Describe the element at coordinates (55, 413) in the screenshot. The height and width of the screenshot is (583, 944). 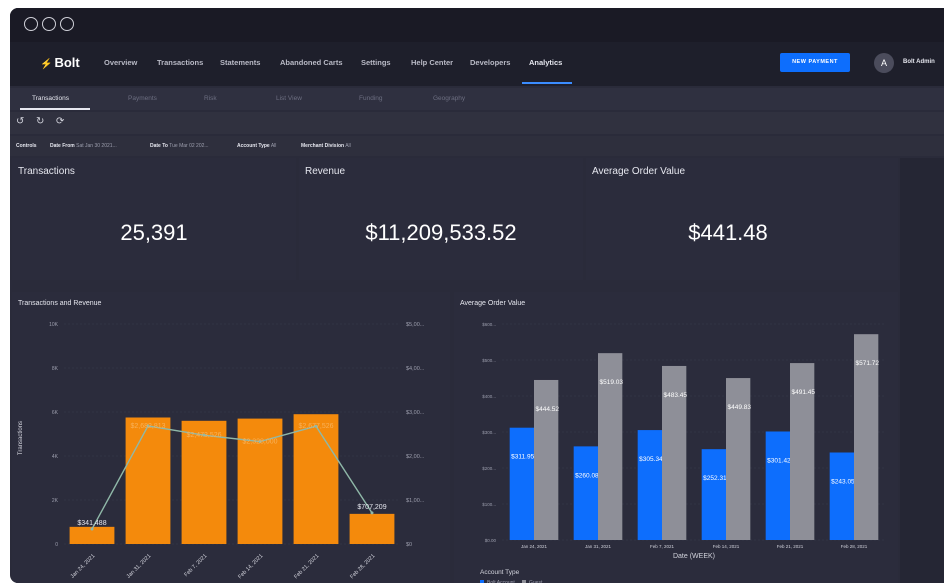
I see `y-tick-label: 6K` at that location.